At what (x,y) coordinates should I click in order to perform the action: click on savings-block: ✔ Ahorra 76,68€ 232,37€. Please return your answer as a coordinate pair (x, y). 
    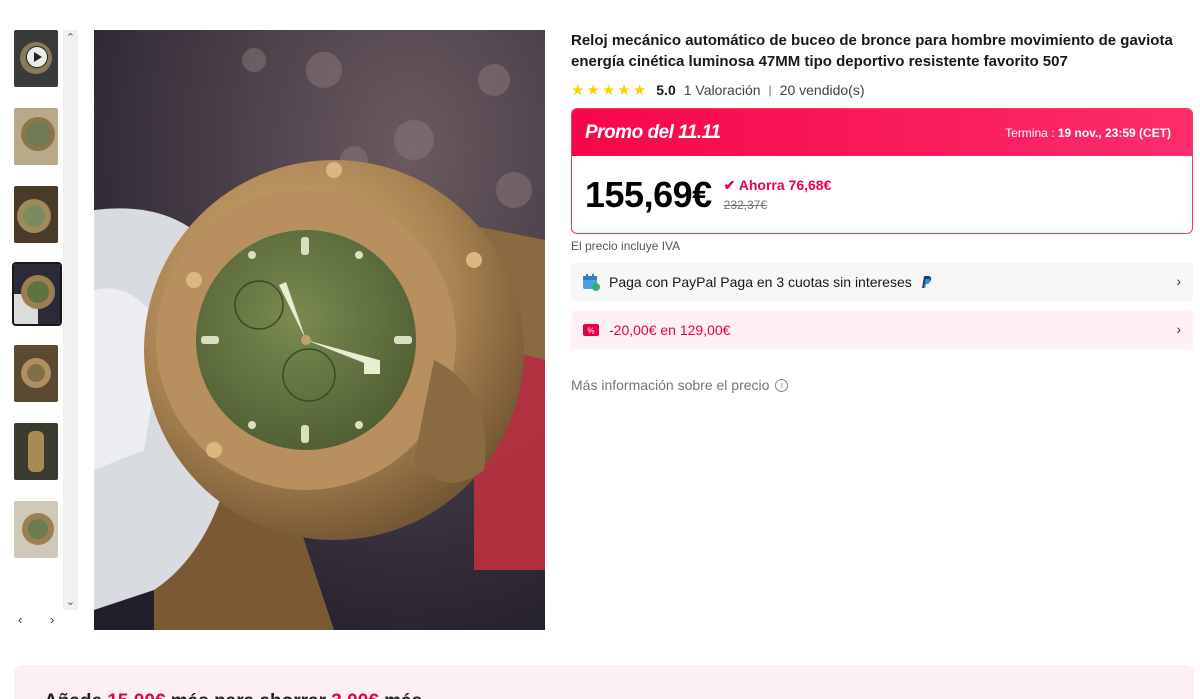
    Looking at the image, I should click on (778, 194).